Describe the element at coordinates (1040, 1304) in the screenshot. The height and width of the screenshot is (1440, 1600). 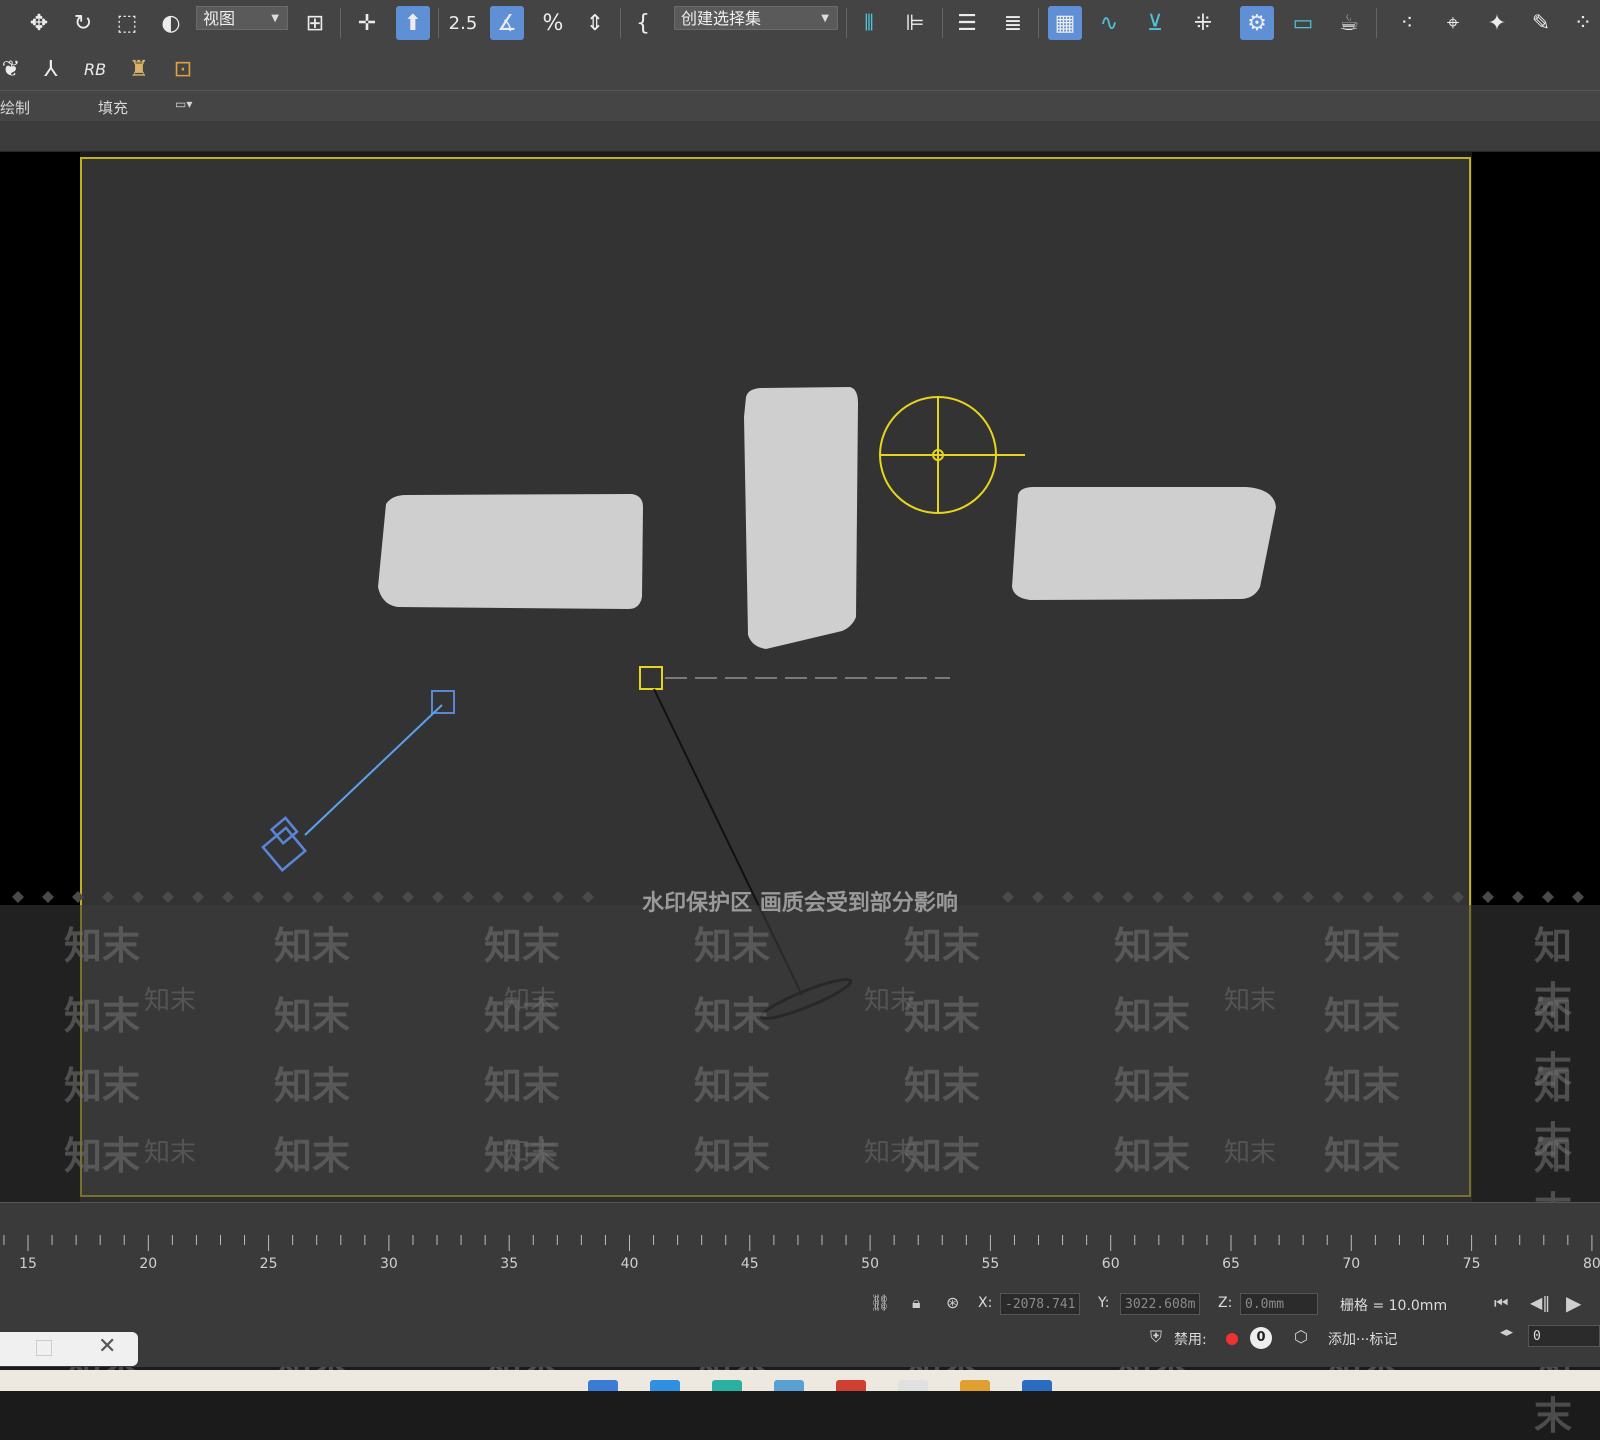
I see `x-coordinate-field: -2078.741` at that location.